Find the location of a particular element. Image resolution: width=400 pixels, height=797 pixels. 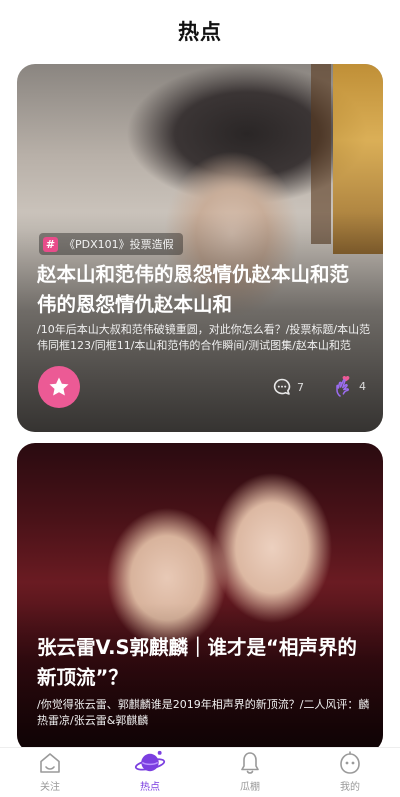

comment-icon is located at coordinates (282, 386).